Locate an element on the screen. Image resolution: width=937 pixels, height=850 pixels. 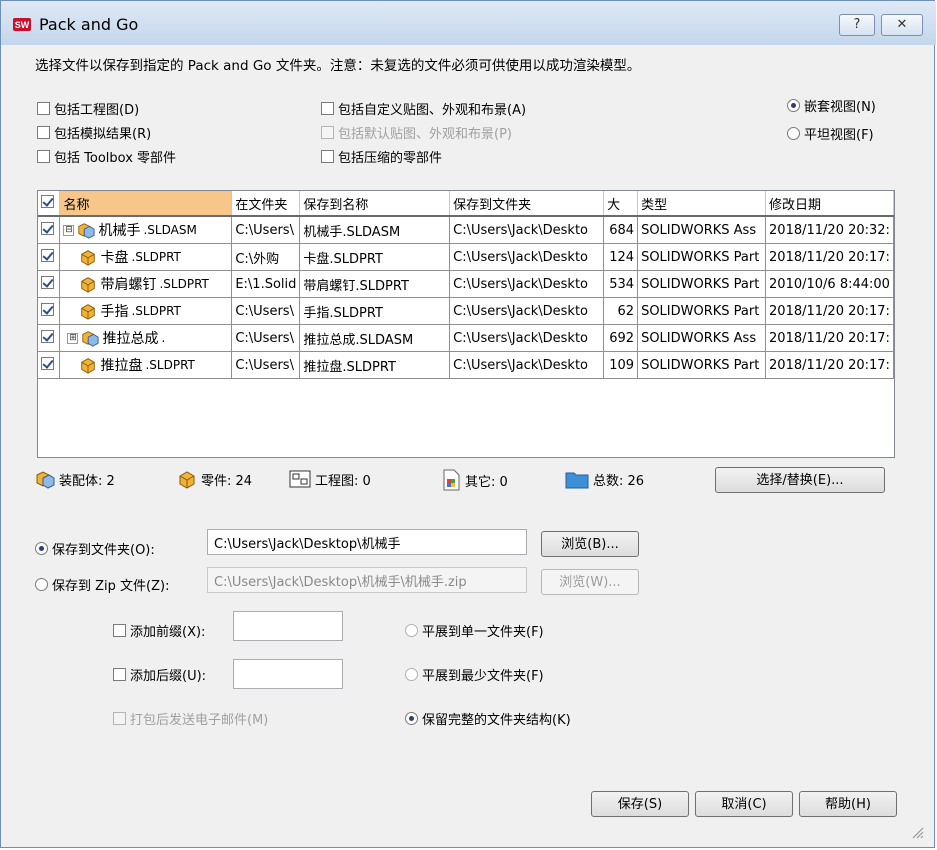
select-all-header is located at coordinates (49, 204).